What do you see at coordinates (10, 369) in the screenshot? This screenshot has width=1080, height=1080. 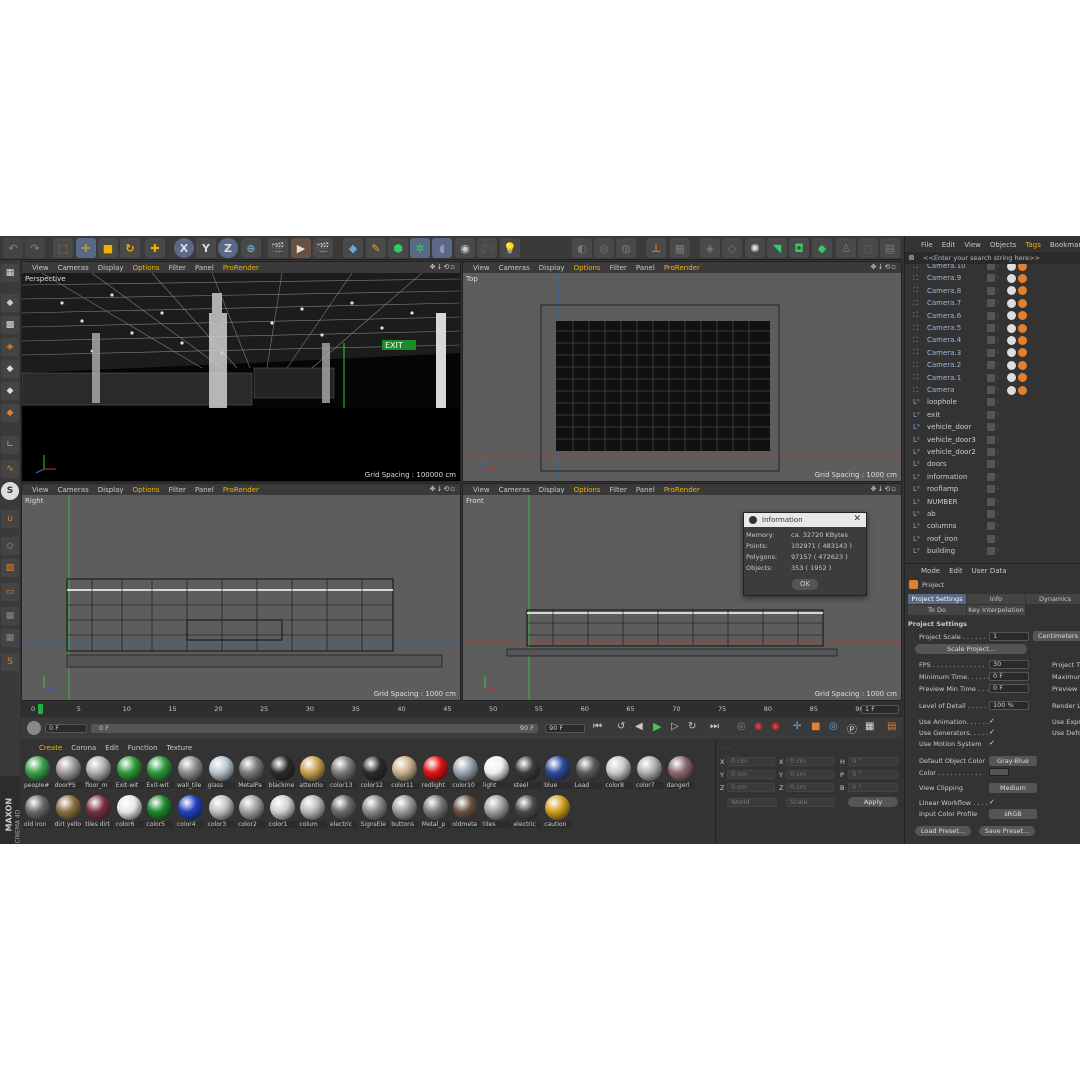 I see `points-mode-icon: ◆` at bounding box center [10, 369].